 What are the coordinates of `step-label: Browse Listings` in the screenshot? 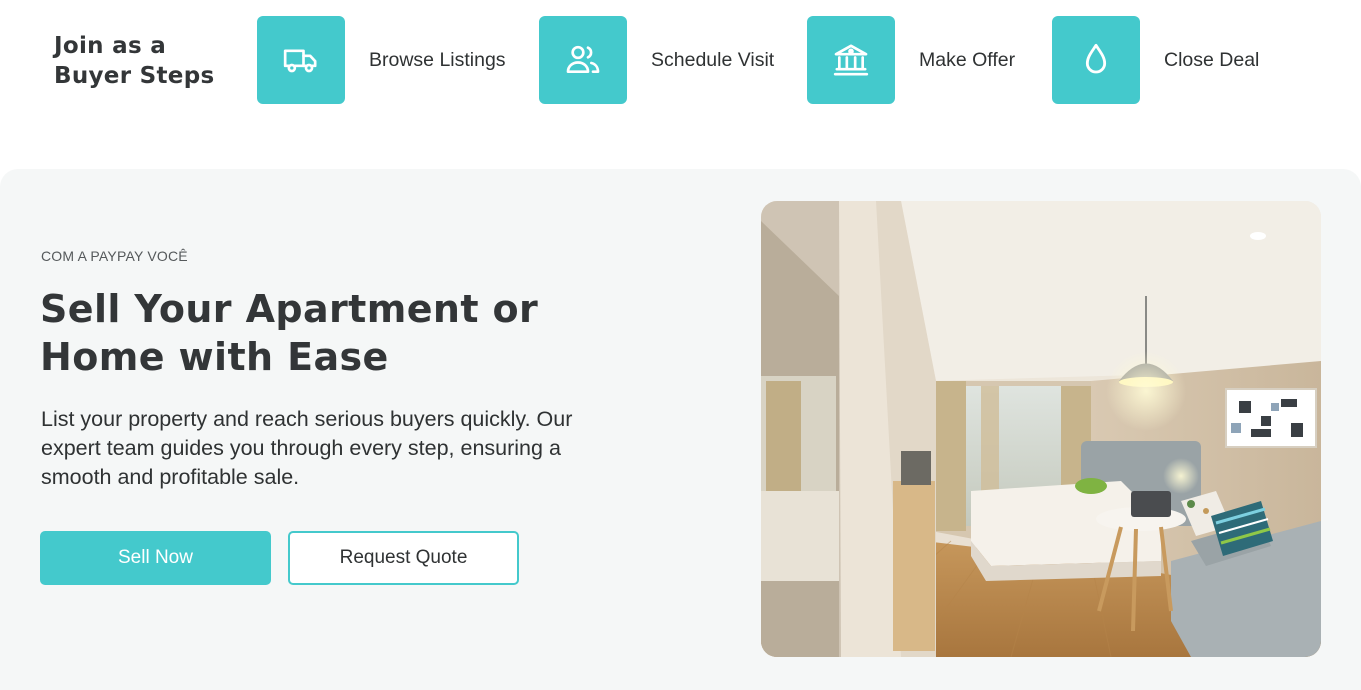 It's located at (437, 59).